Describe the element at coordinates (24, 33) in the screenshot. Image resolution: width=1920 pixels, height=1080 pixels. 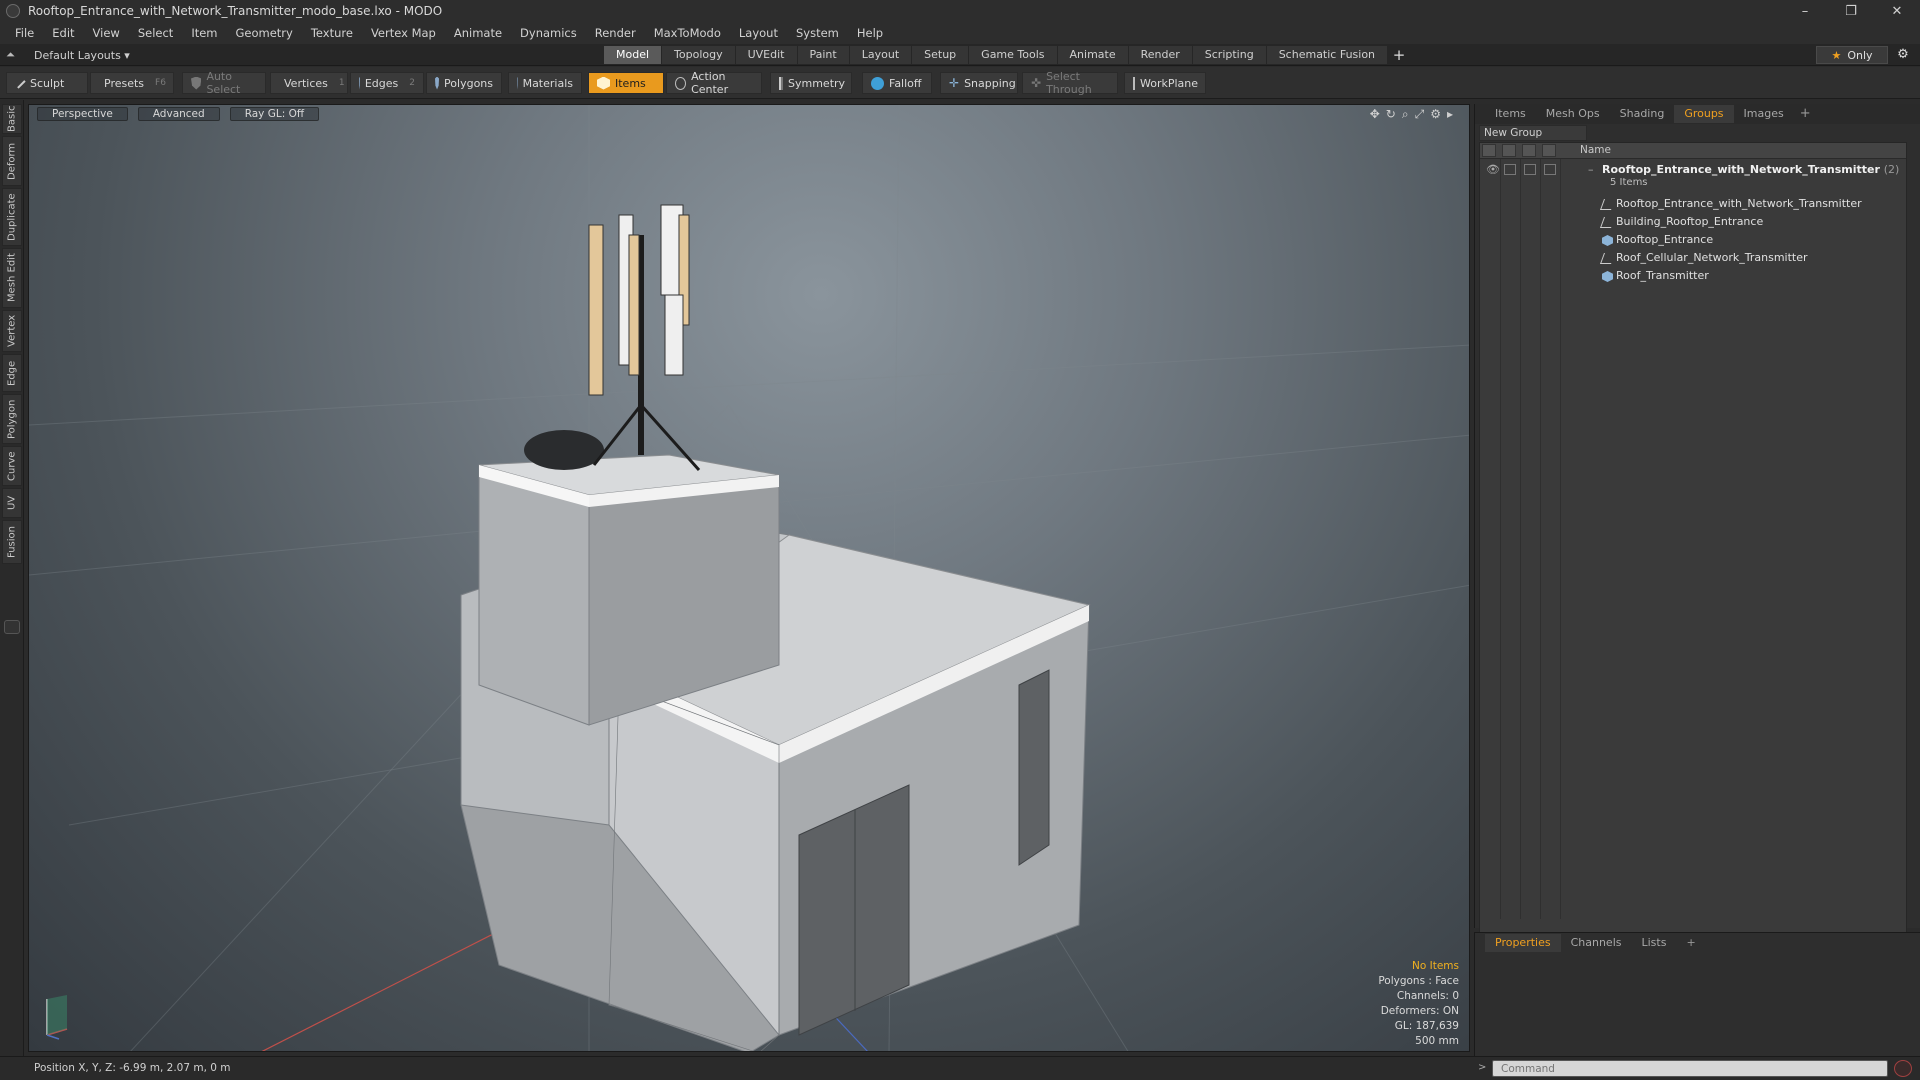
I see `menu-file: File` at that location.